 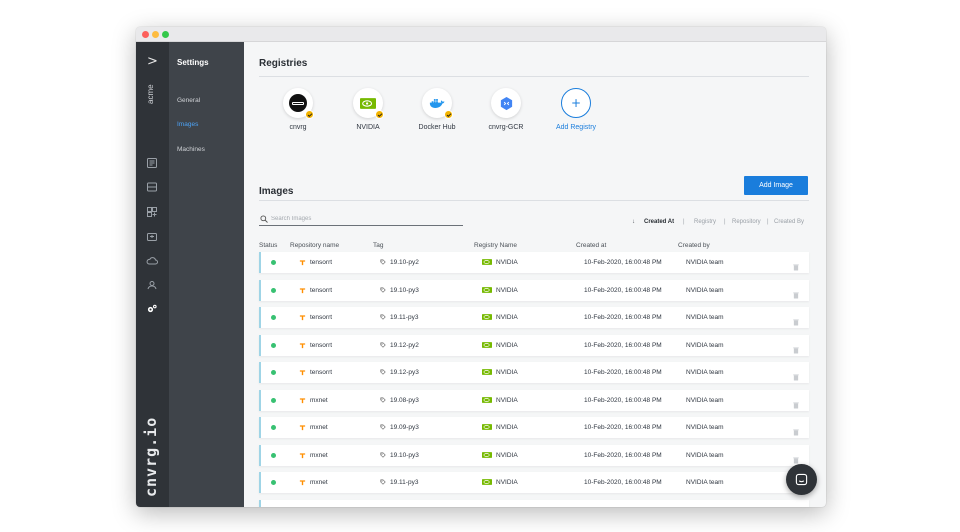 I want to click on org-switcher: acme, so click(x=153, y=90).